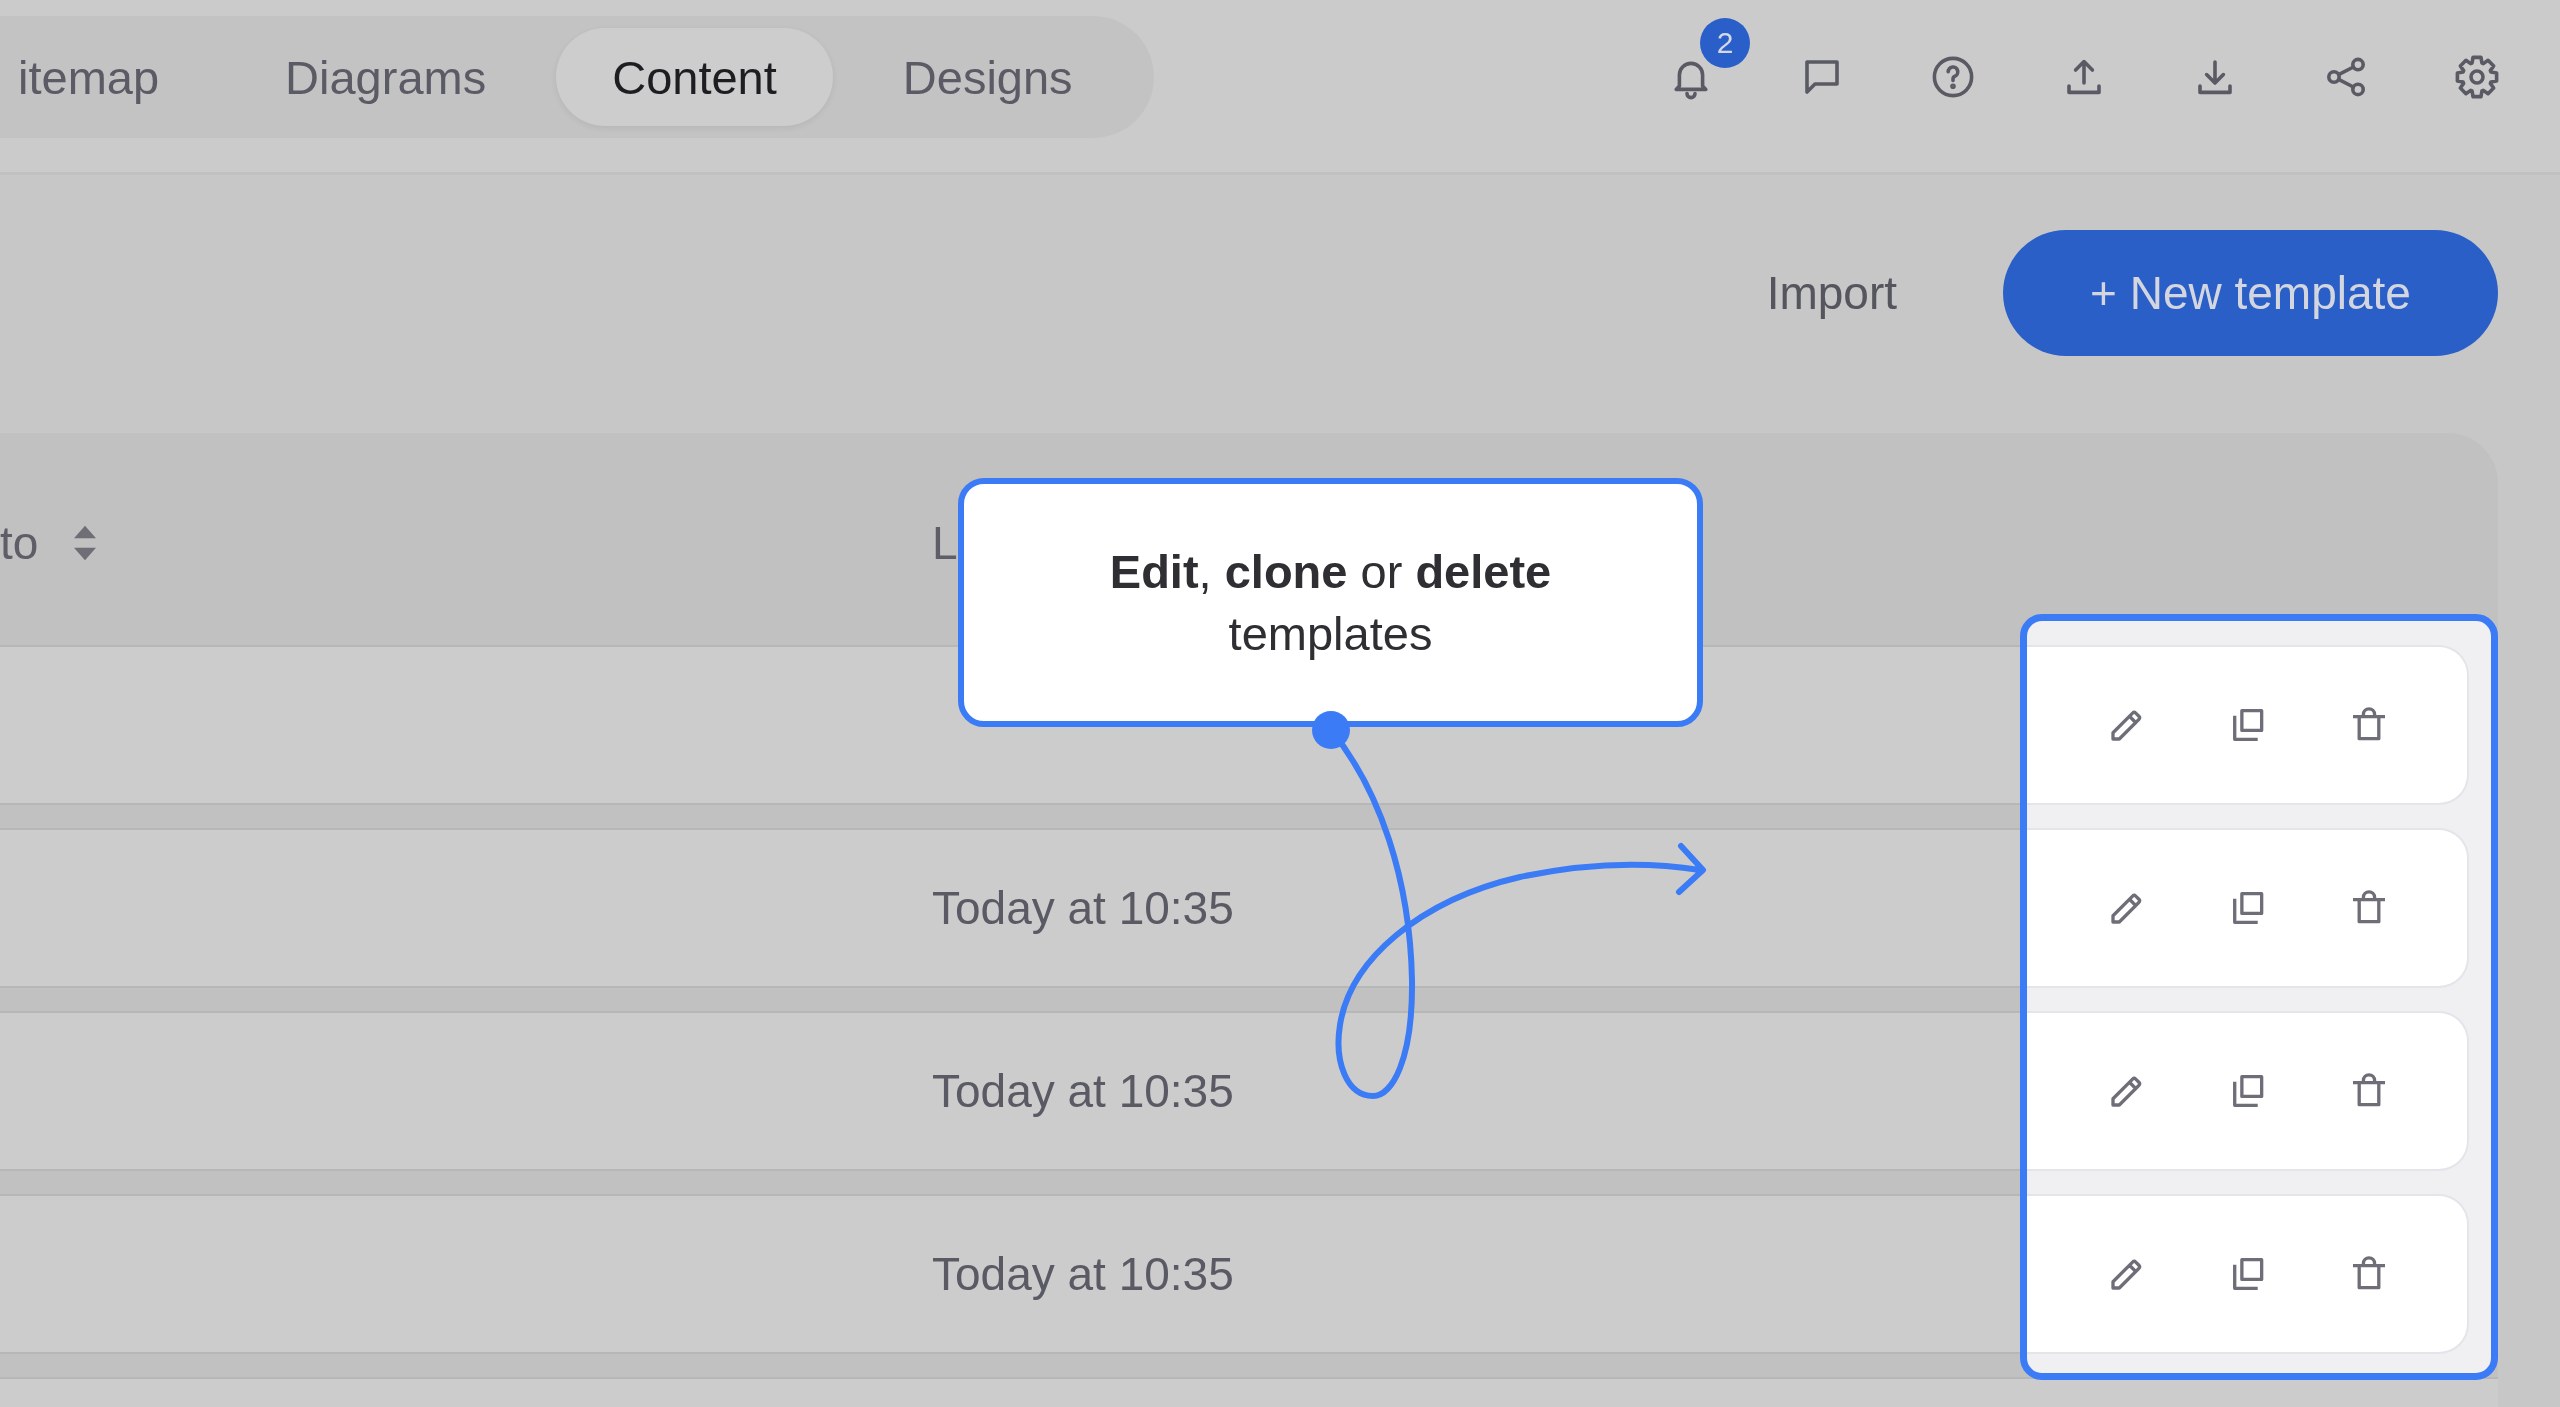 This screenshot has width=2560, height=1407. I want to click on column-header: to, so click(19, 543).